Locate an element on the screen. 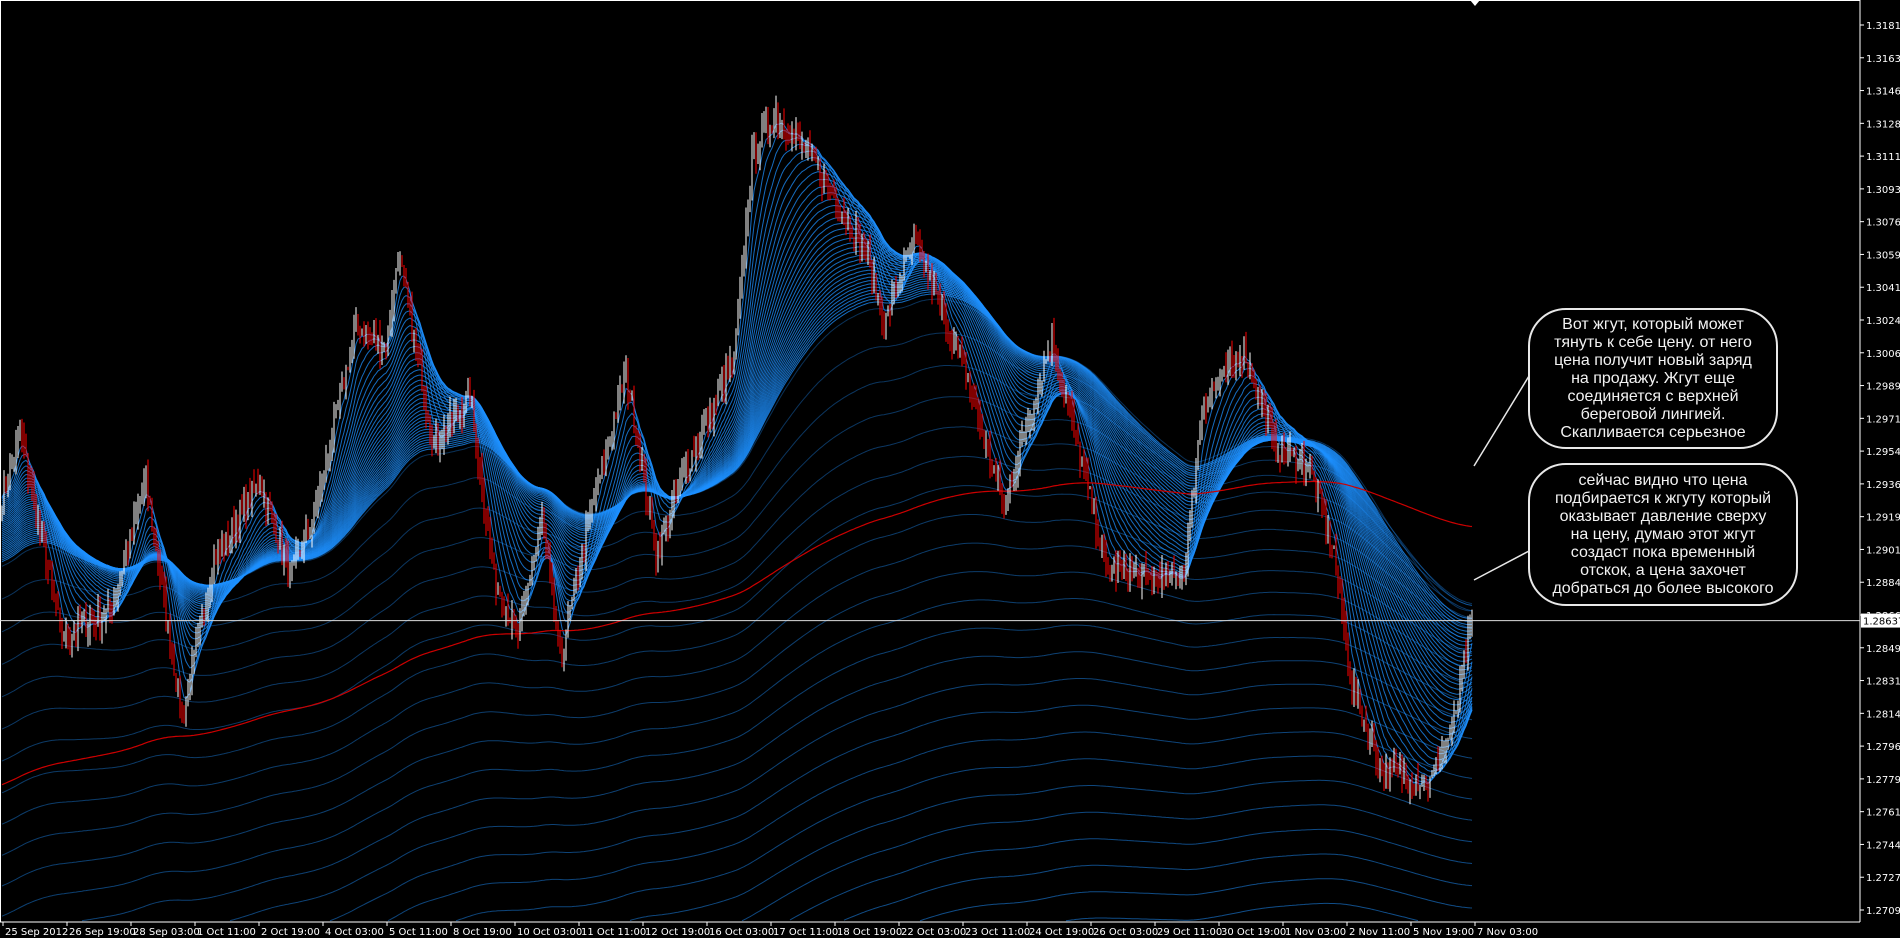 The image size is (1900, 938). price-tick-label: 1.31635 is located at coordinates (1883, 59).